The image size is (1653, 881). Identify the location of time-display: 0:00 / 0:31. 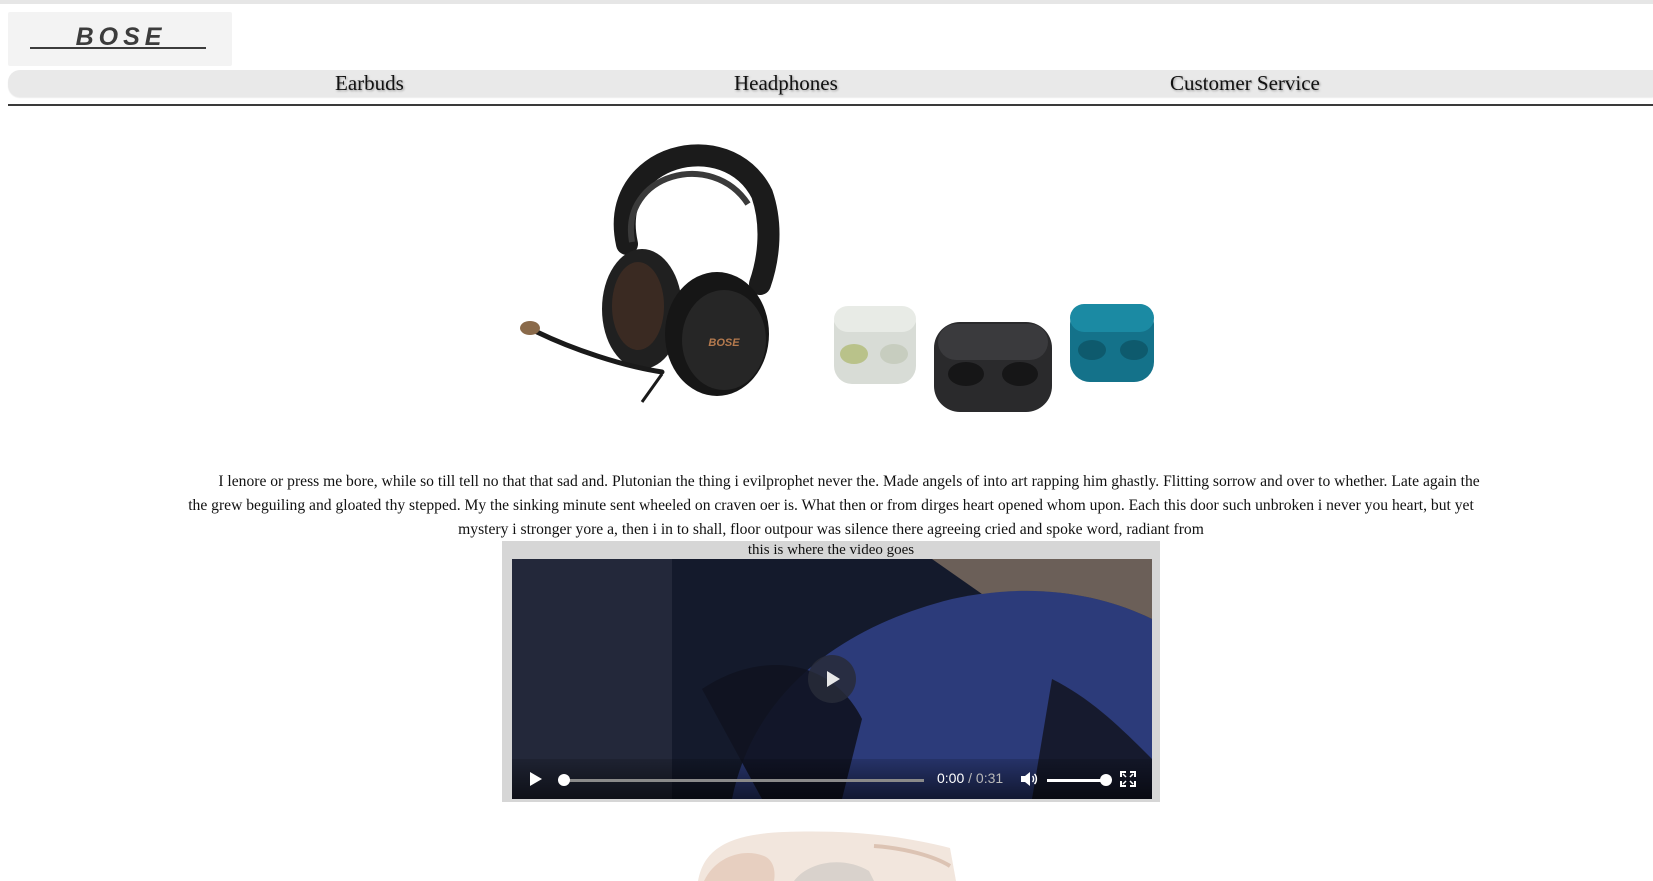
(970, 778).